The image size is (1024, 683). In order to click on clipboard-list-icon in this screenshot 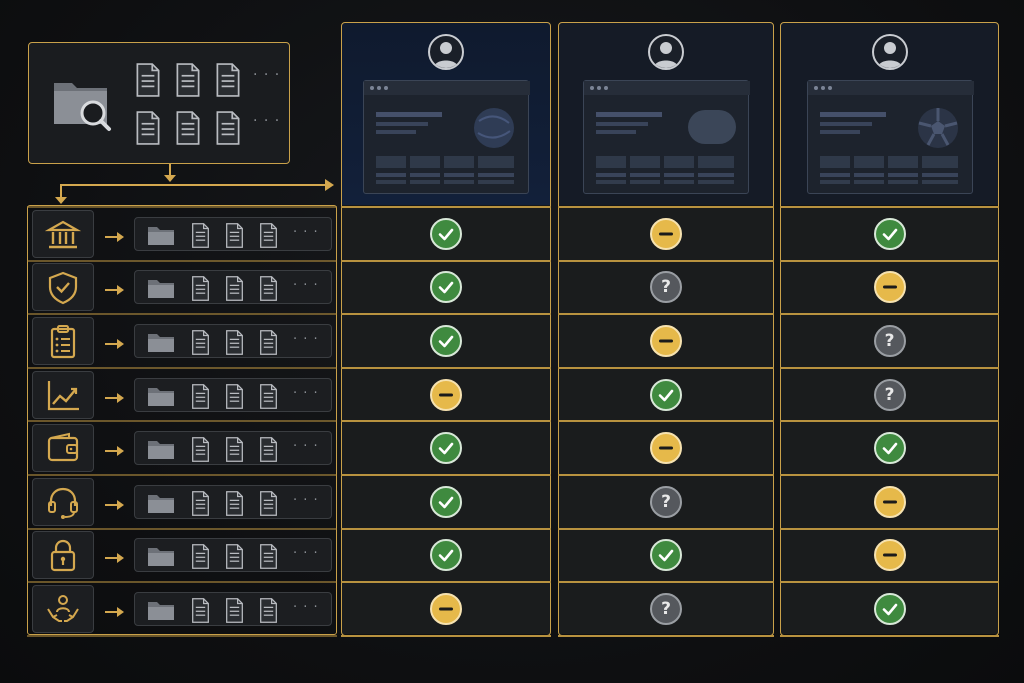, I will do `click(63, 342)`.